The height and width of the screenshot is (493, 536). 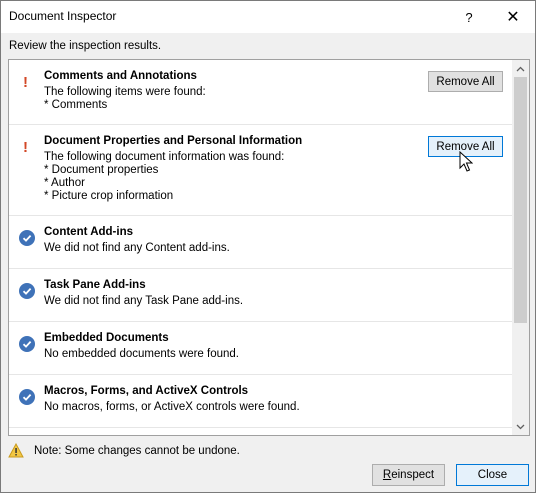 What do you see at coordinates (137, 451) in the screenshot?
I see `undo-warning-note: Note: Some changes cannot be undone.` at bounding box center [137, 451].